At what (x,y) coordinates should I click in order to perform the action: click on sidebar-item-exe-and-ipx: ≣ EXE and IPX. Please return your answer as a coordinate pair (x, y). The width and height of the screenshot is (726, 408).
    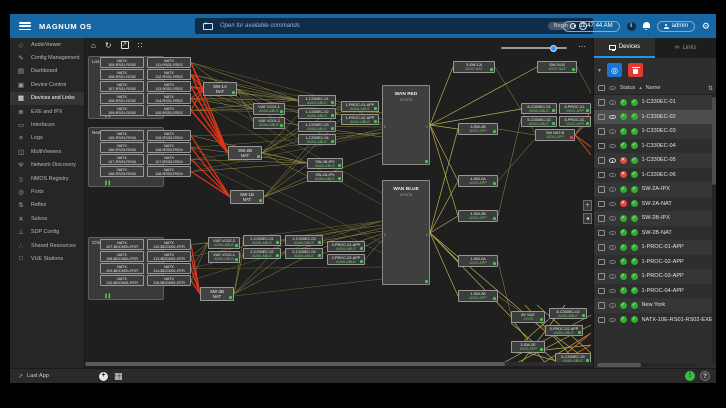
    Looking at the image, I should click on (47, 111).